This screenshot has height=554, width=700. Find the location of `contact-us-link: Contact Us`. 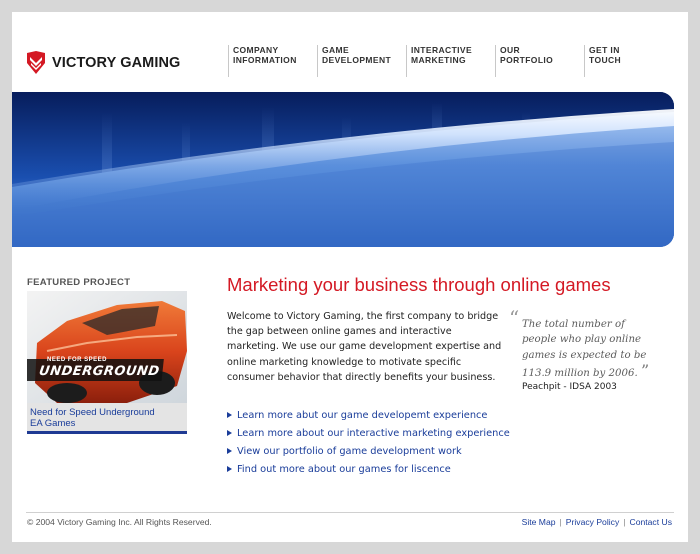

contact-us-link: Contact Us is located at coordinates (650, 522).